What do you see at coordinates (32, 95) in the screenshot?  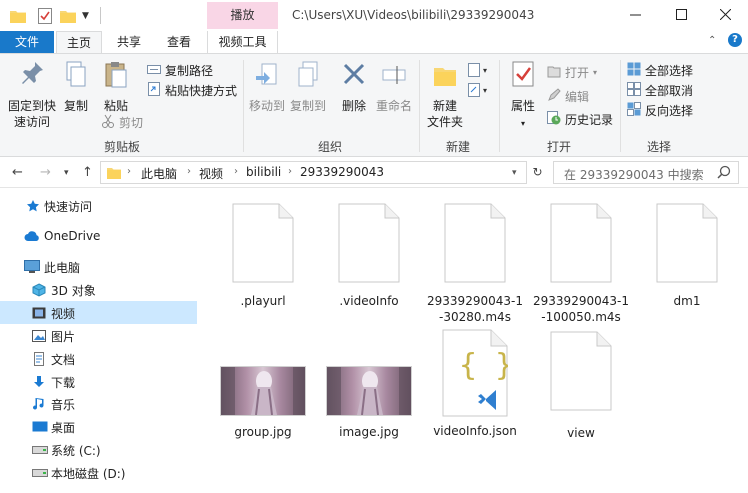 I see `pin-quick-access-button: 固定到快 速访问` at bounding box center [32, 95].